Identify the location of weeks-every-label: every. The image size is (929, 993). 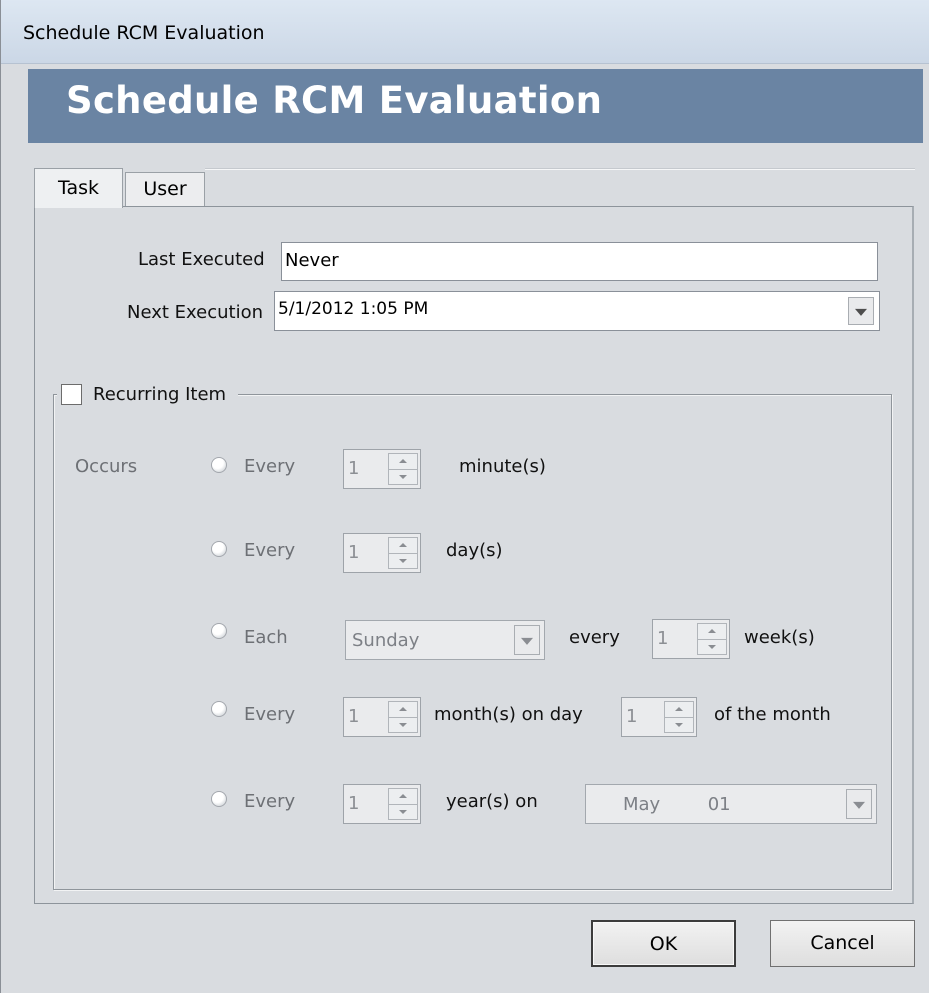
(594, 637).